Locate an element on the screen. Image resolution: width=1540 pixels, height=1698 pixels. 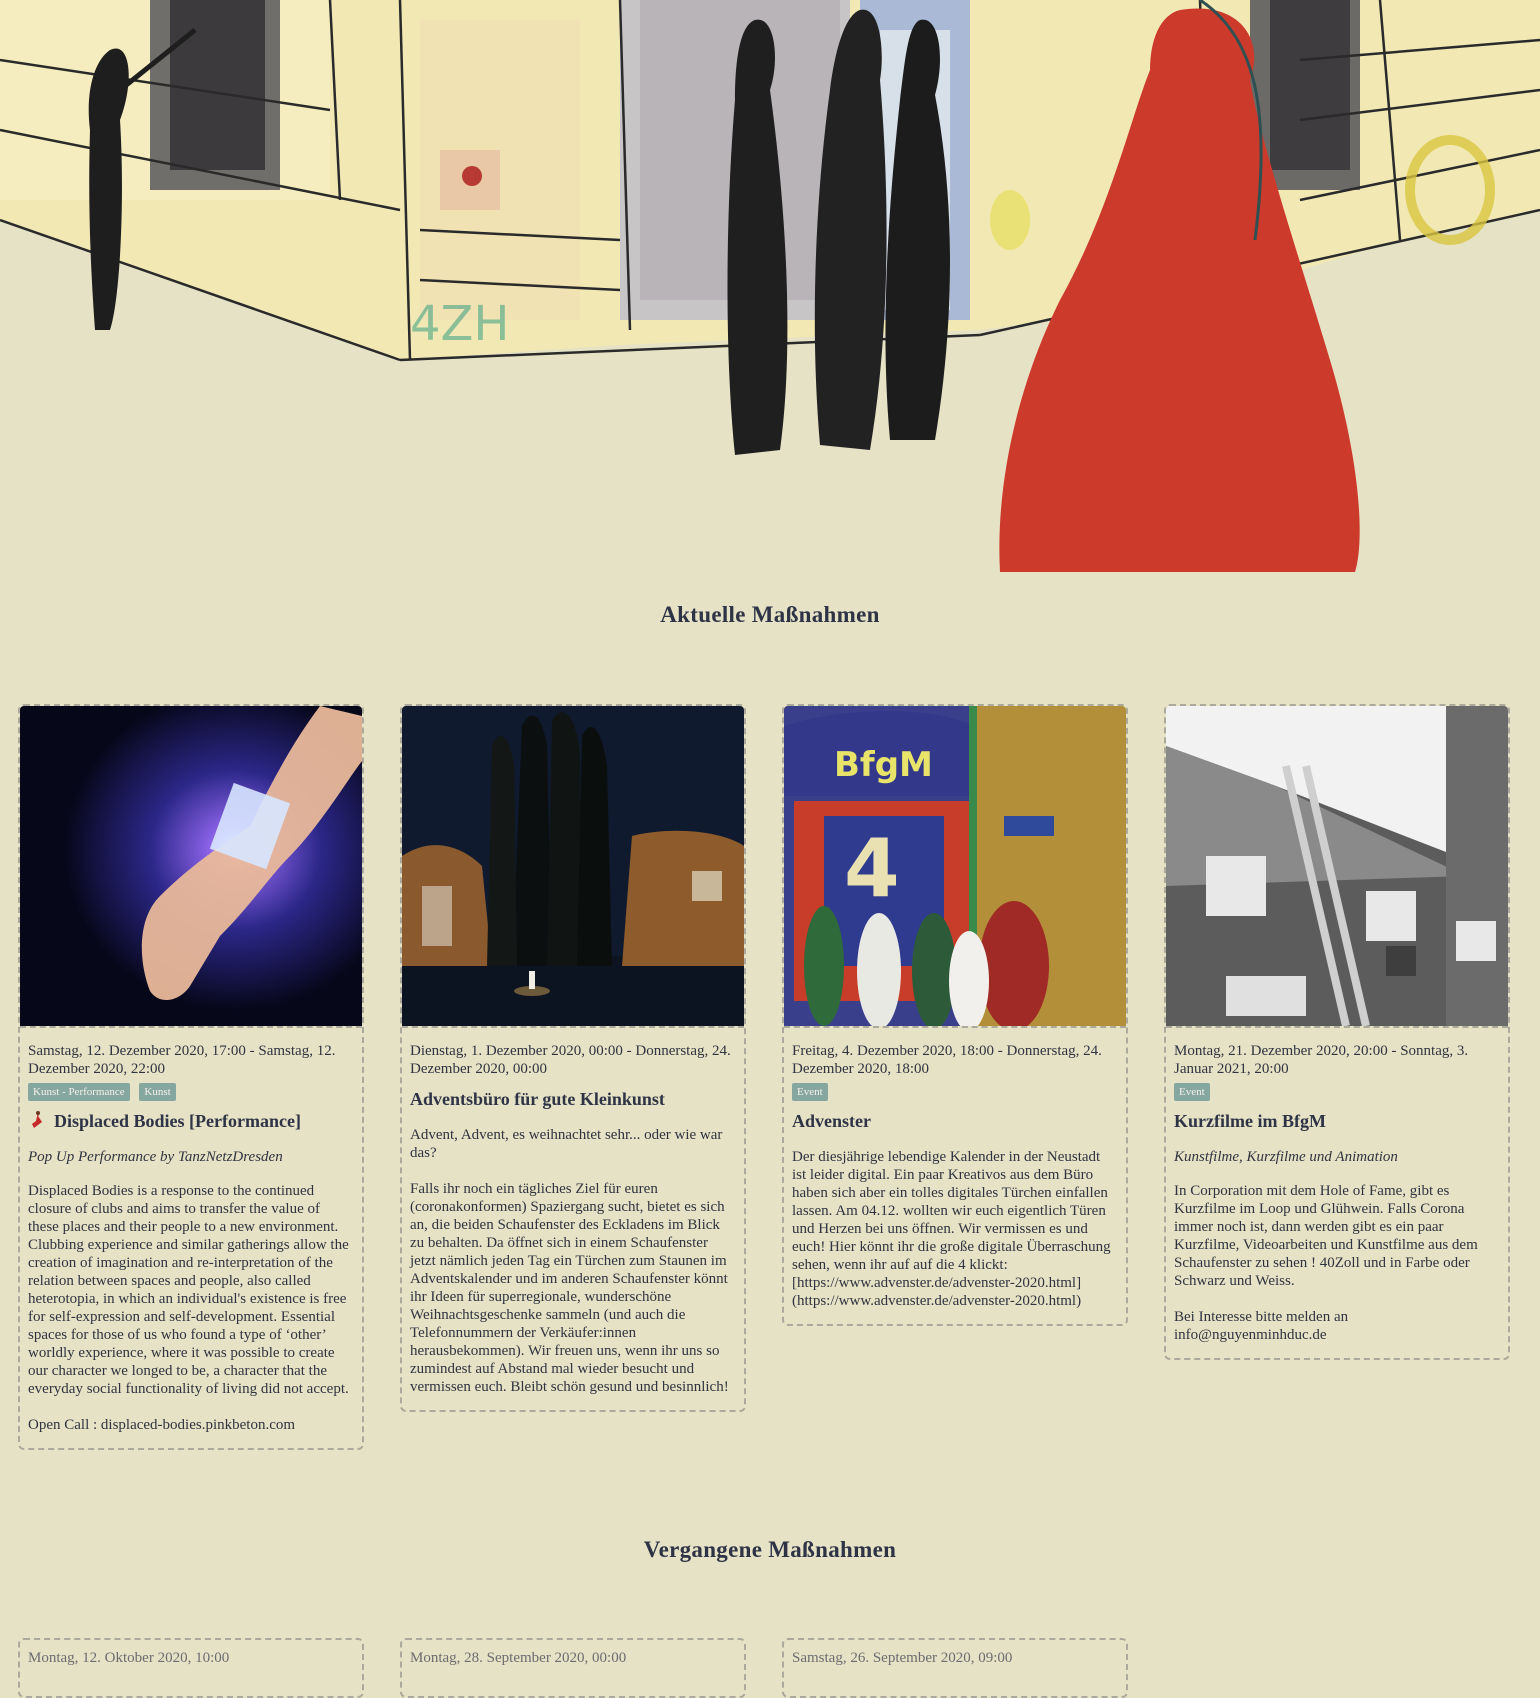
past-event-date: Montag, 12. Oktober 2020, 10:00 is located at coordinates (129, 1658).